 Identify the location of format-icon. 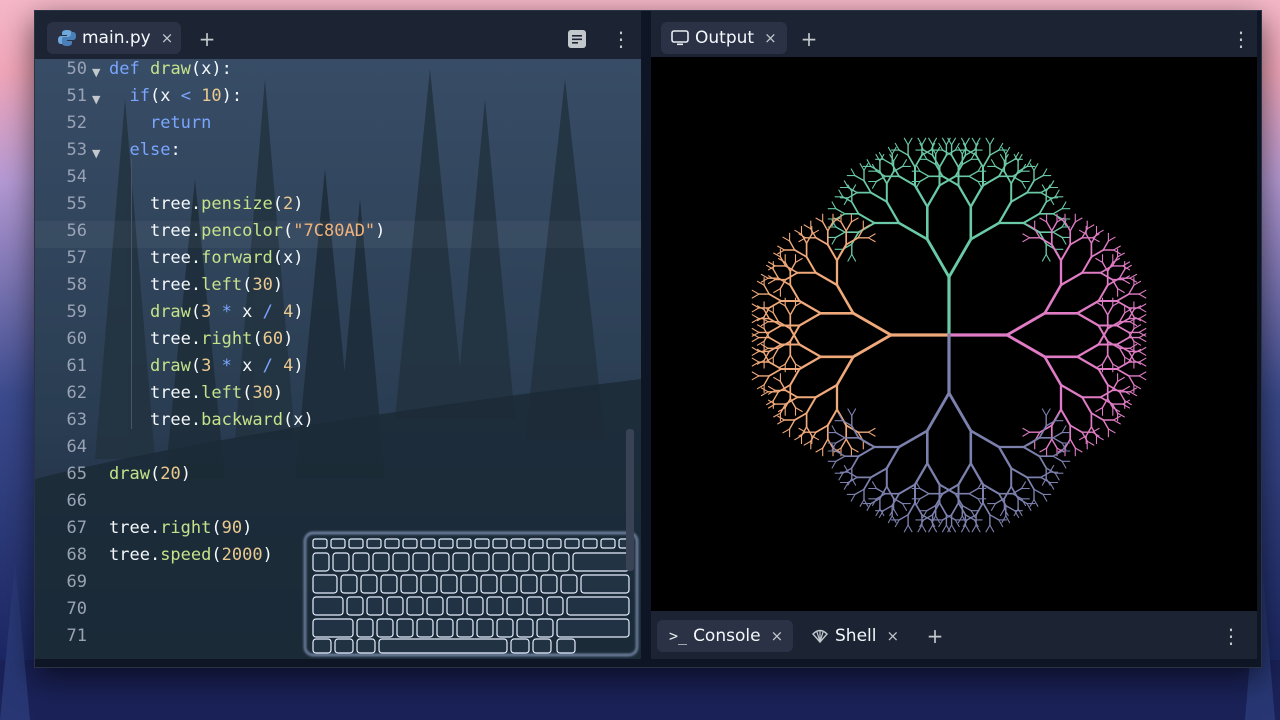
(577, 39).